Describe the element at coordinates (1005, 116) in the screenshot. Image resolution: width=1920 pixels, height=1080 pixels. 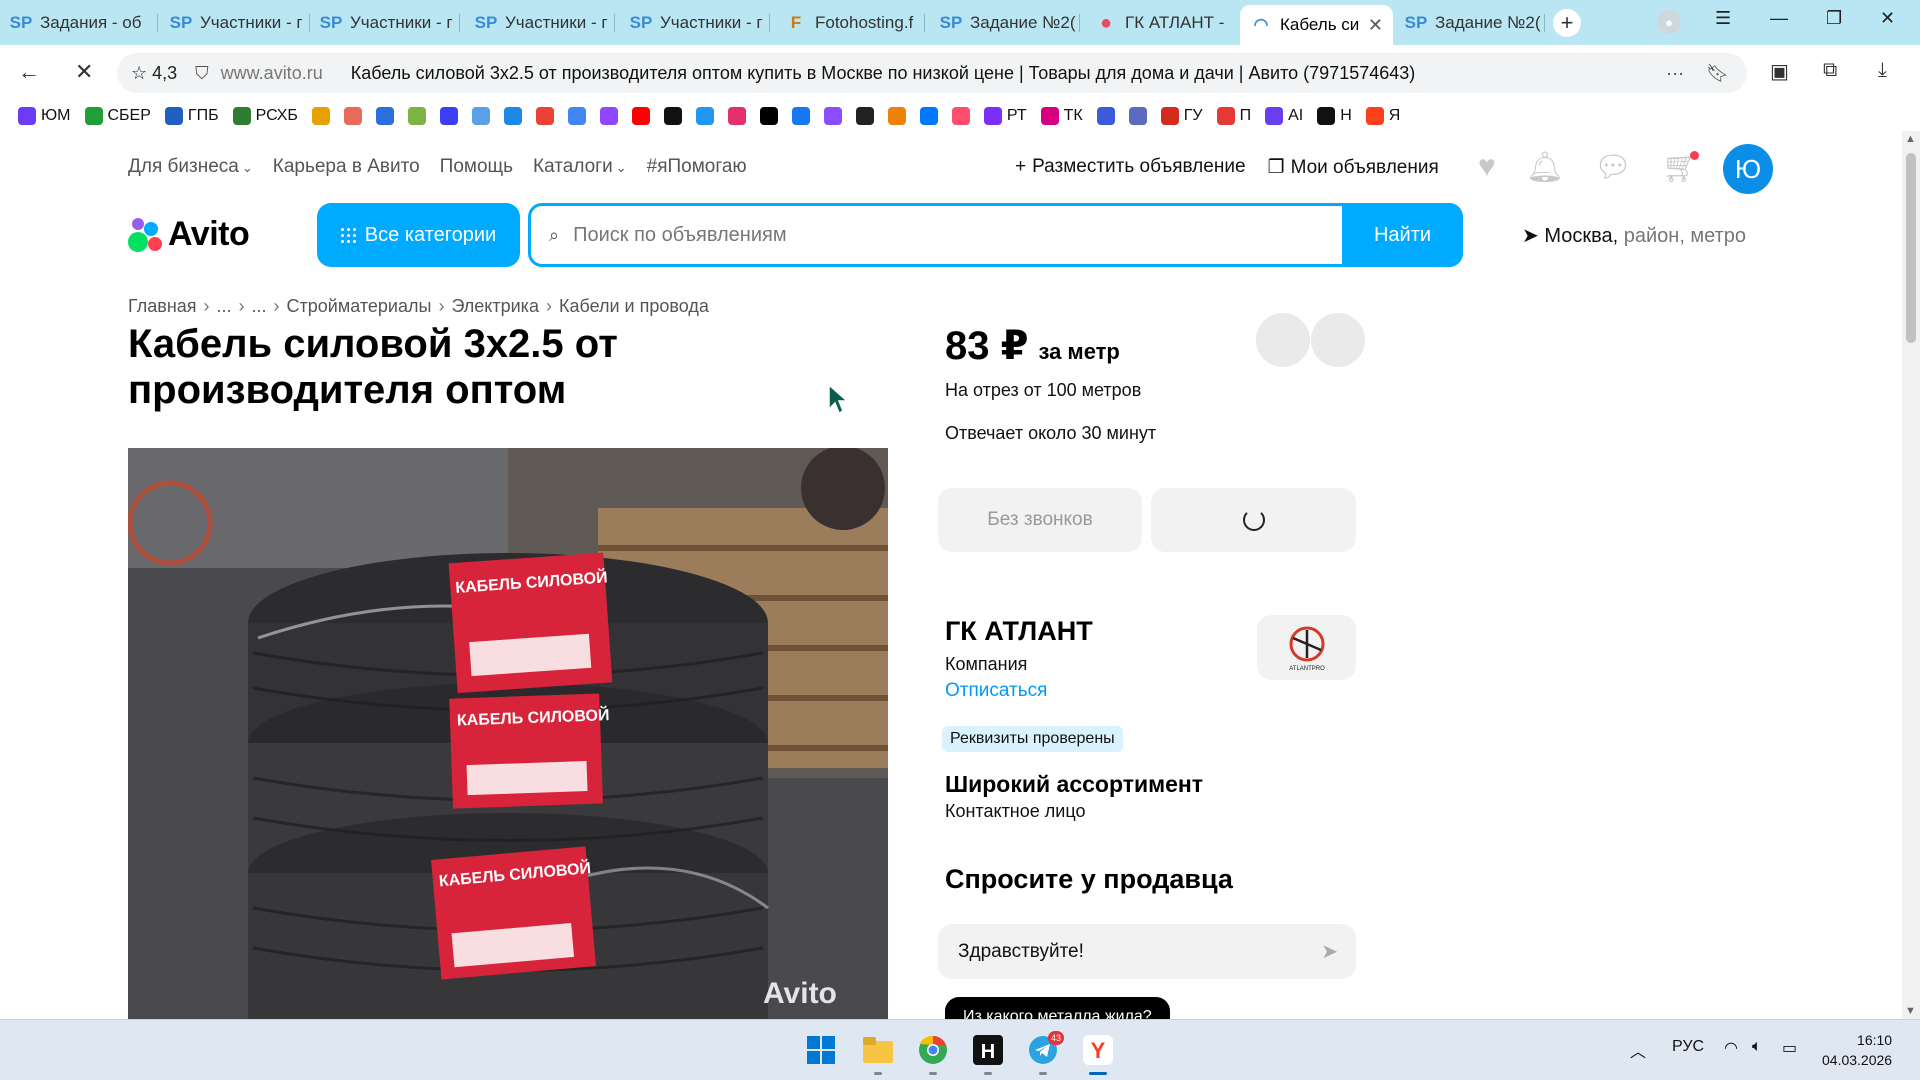
I see `bookmark-item: РТ` at that location.